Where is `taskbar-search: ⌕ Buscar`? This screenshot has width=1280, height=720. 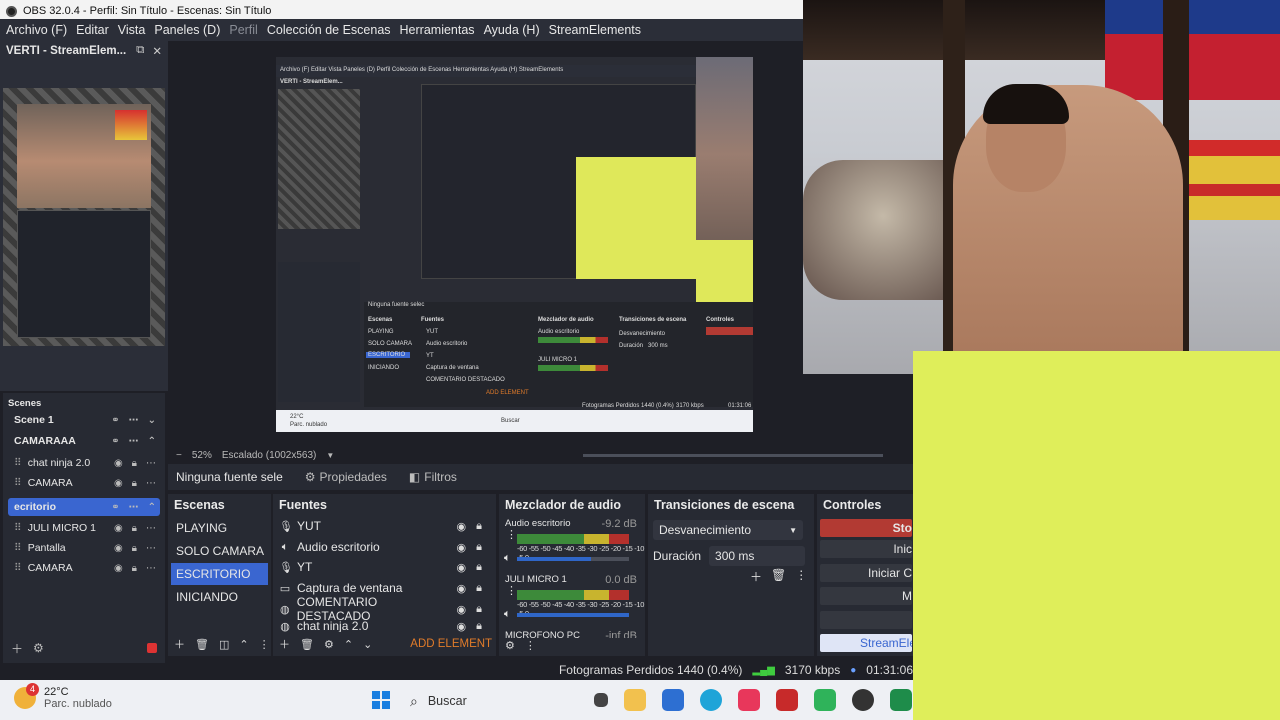
taskbar-search: ⌕ Buscar is located at coordinates (494, 701).